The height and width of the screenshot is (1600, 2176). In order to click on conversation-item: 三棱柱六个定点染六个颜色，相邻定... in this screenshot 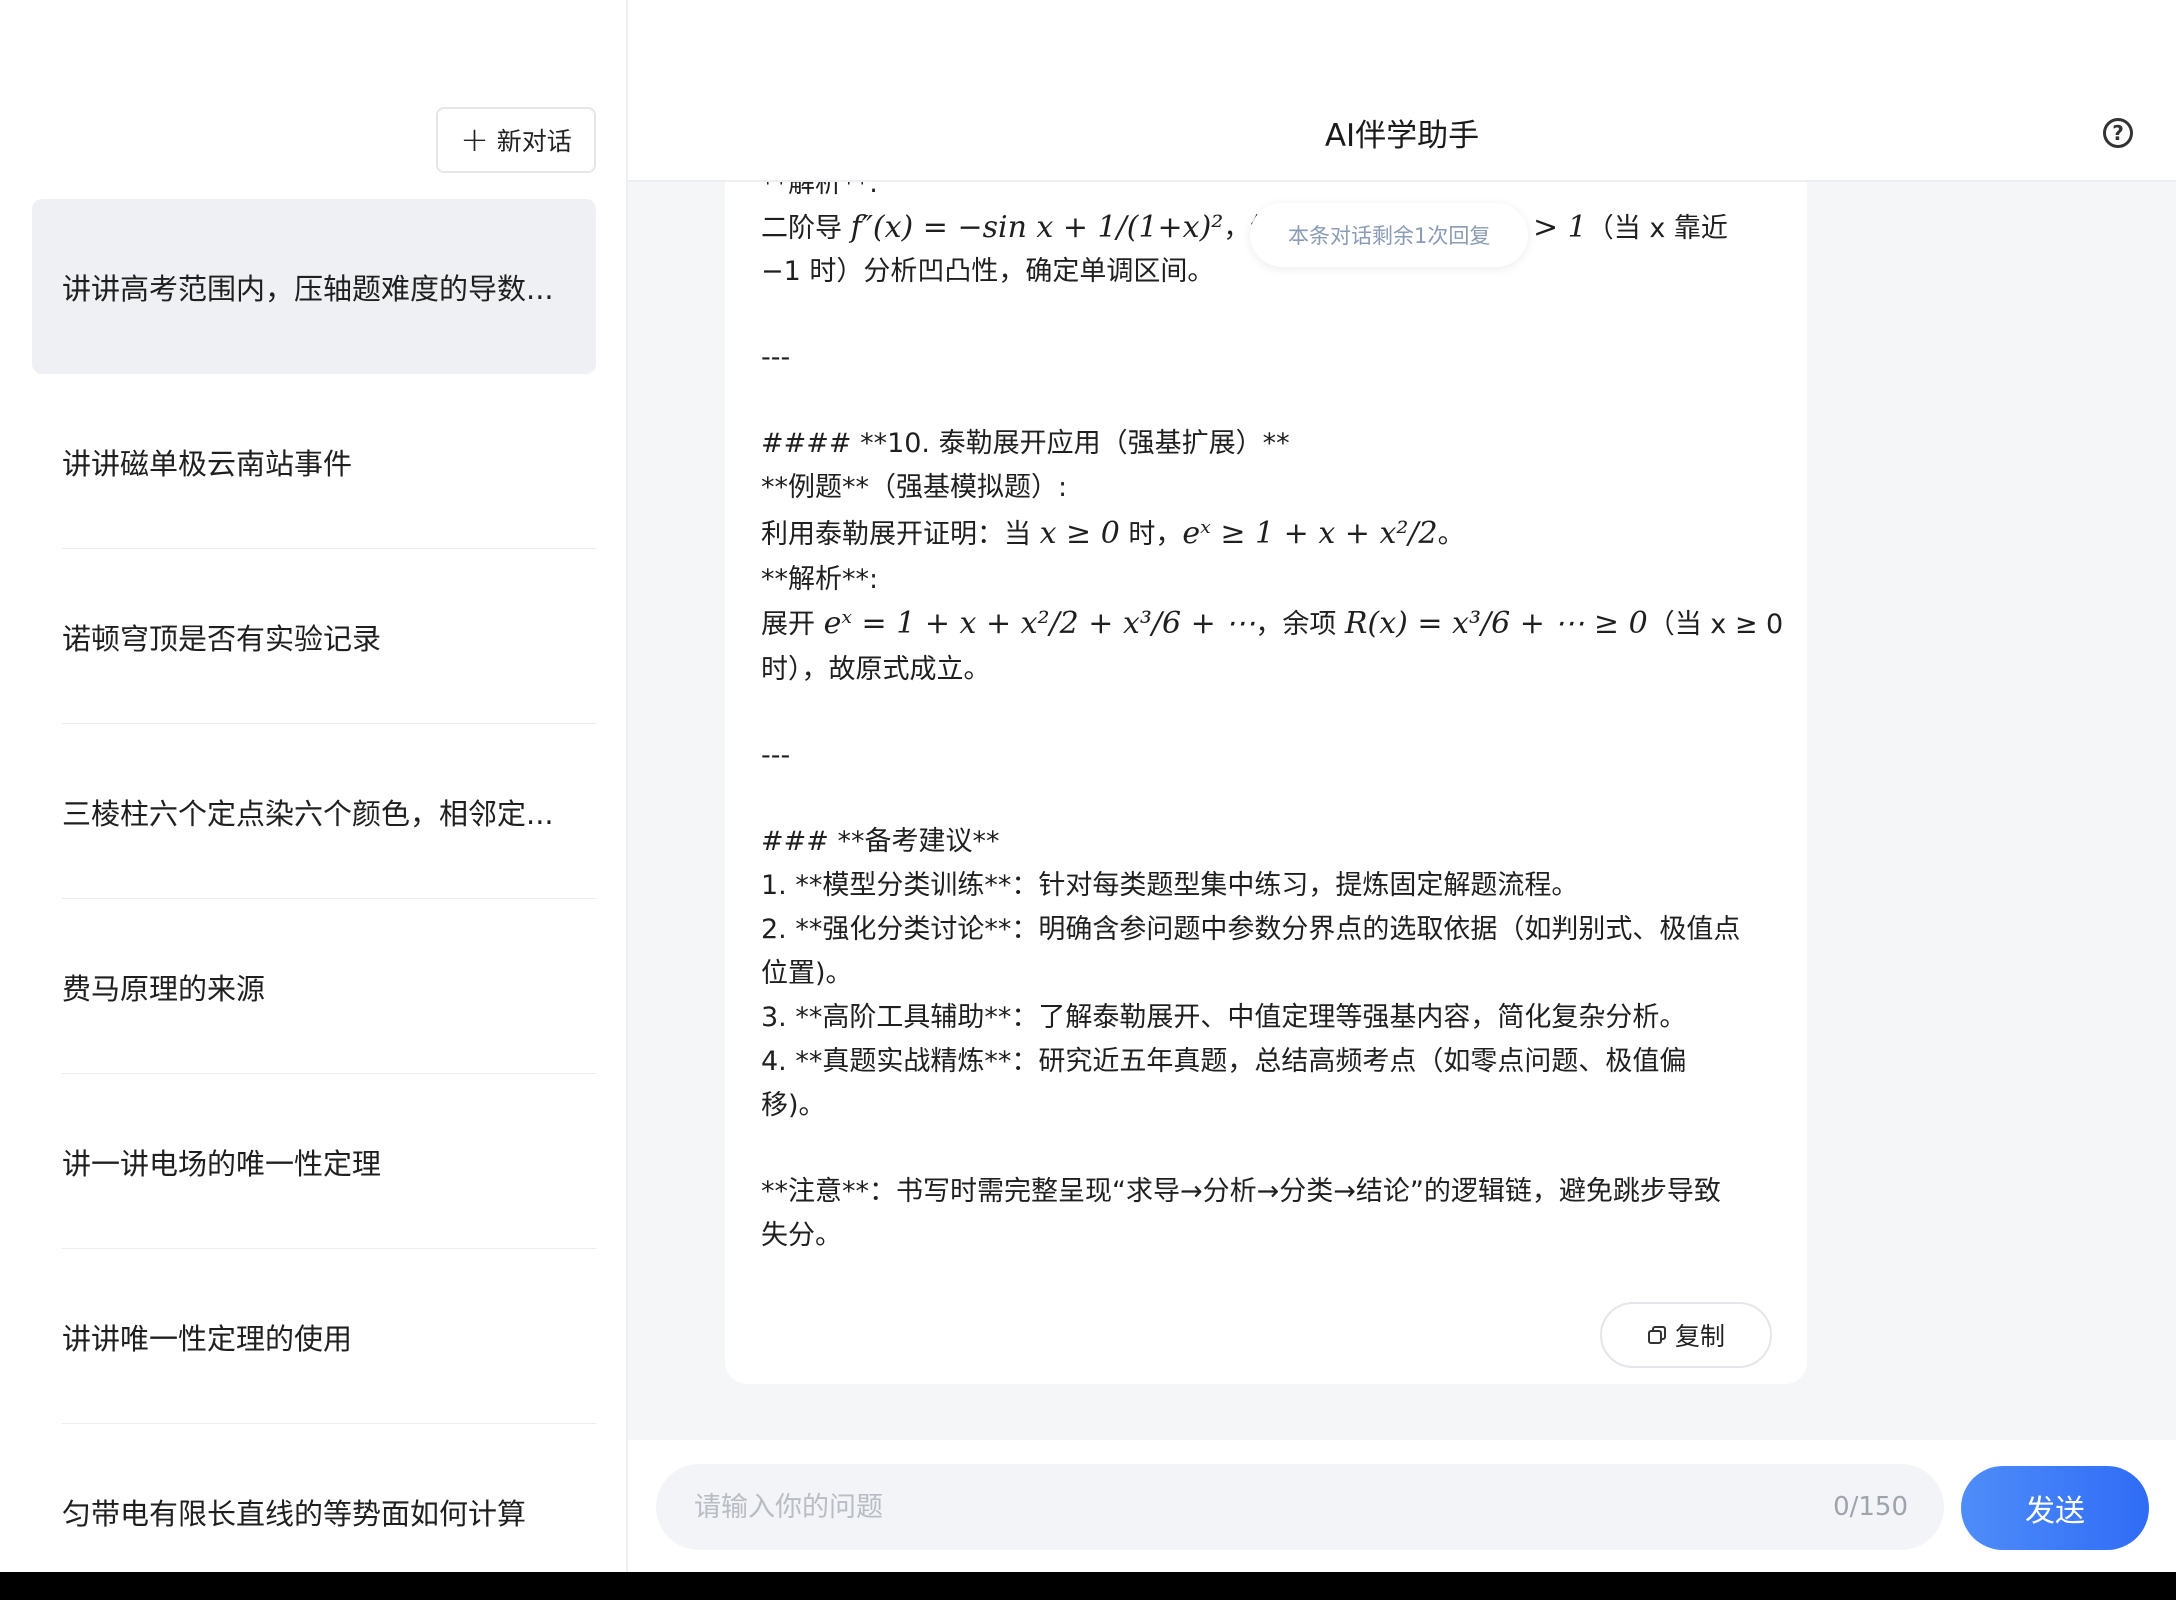, I will do `click(314, 811)`.